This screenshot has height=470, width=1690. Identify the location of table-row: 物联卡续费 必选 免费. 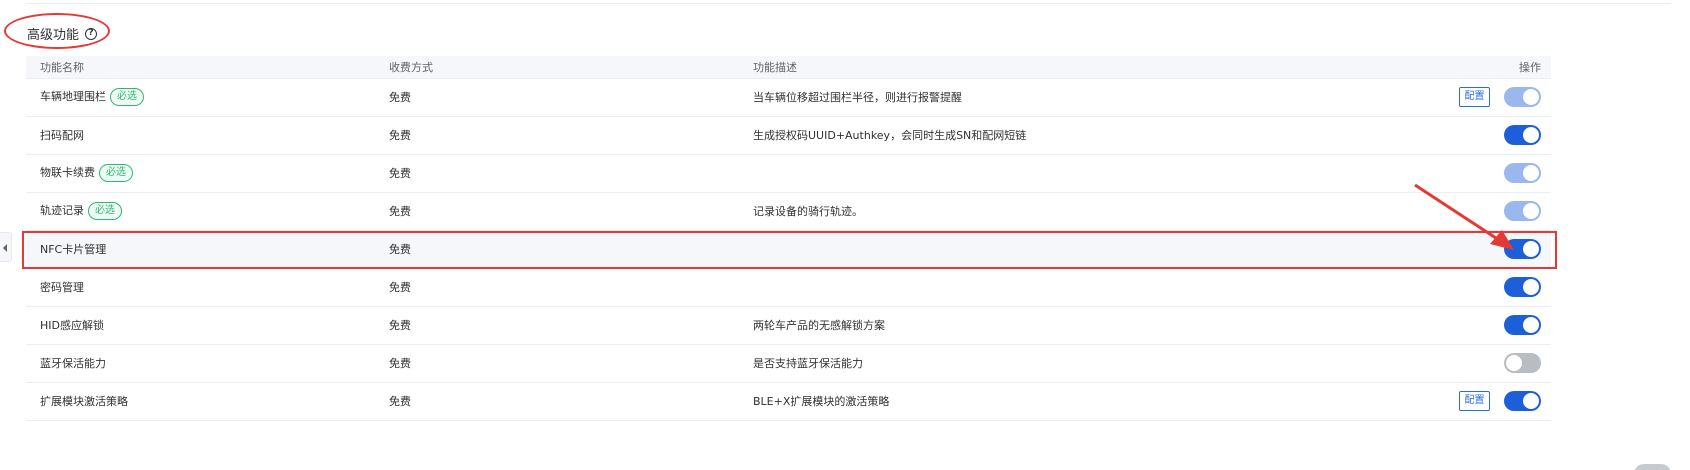
(788, 173).